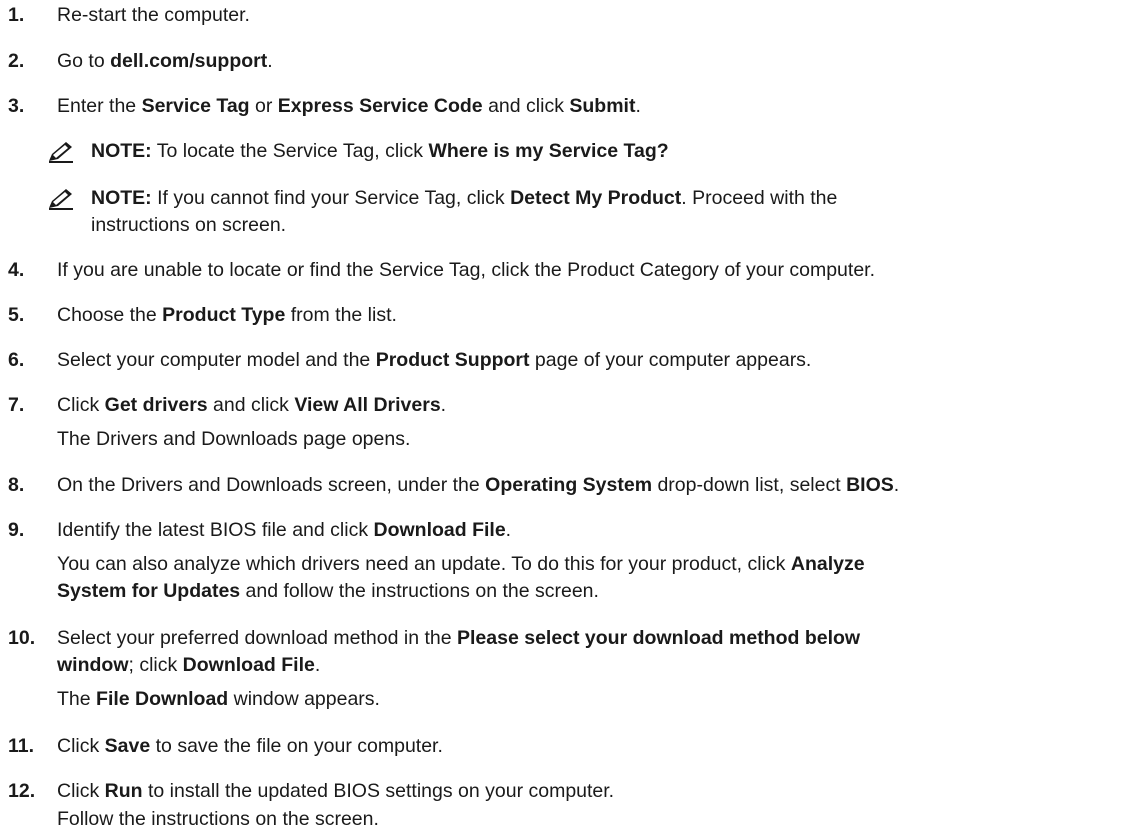  Describe the element at coordinates (195, 106) in the screenshot. I see `bold-term: Service Tag` at that location.